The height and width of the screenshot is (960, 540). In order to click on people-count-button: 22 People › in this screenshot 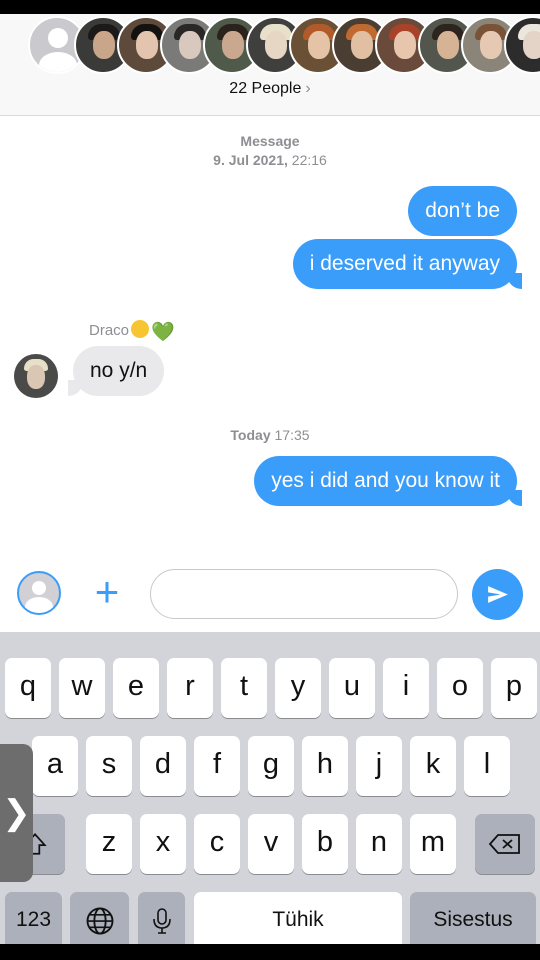, I will do `click(270, 89)`.